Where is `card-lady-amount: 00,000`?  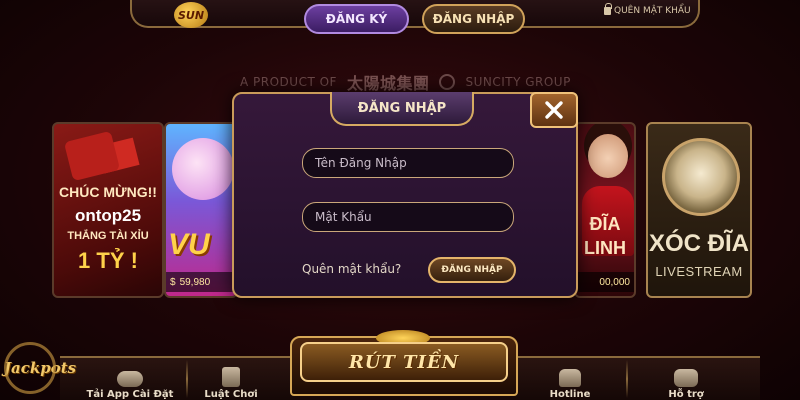
card-lady-amount: 00,000 is located at coordinates (614, 282).